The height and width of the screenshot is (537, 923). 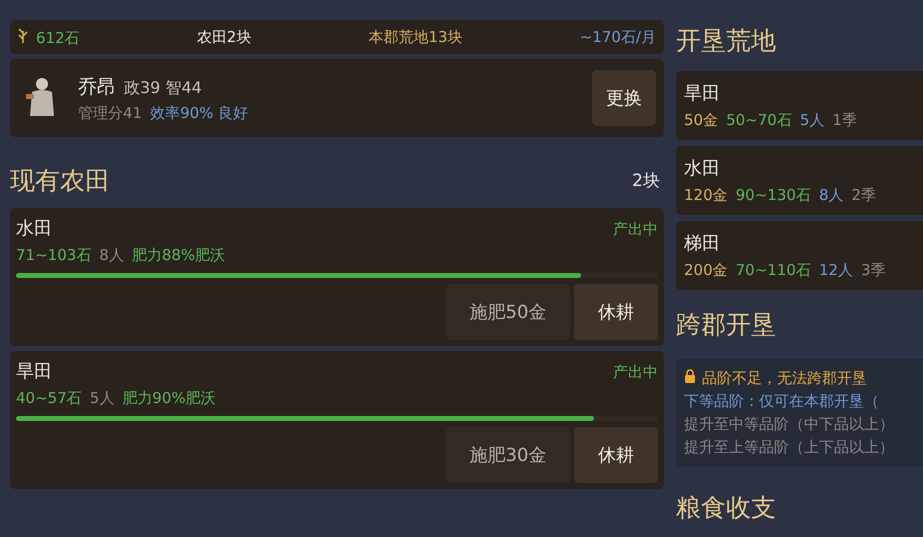 What do you see at coordinates (789, 424) in the screenshot?
I see `rank-text: 提升至中等品阶（中下品以上）` at bounding box center [789, 424].